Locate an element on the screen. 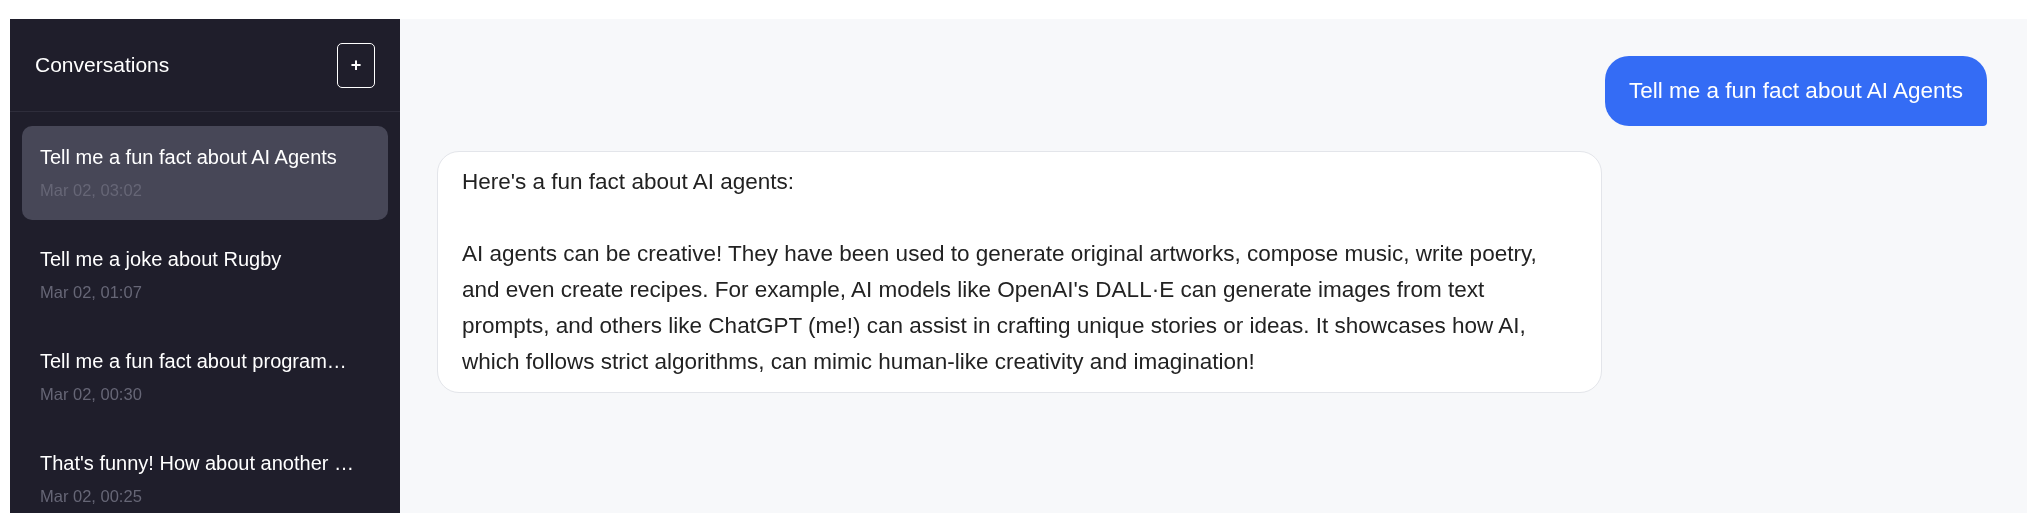  new-conversation-button: + is located at coordinates (356, 65).